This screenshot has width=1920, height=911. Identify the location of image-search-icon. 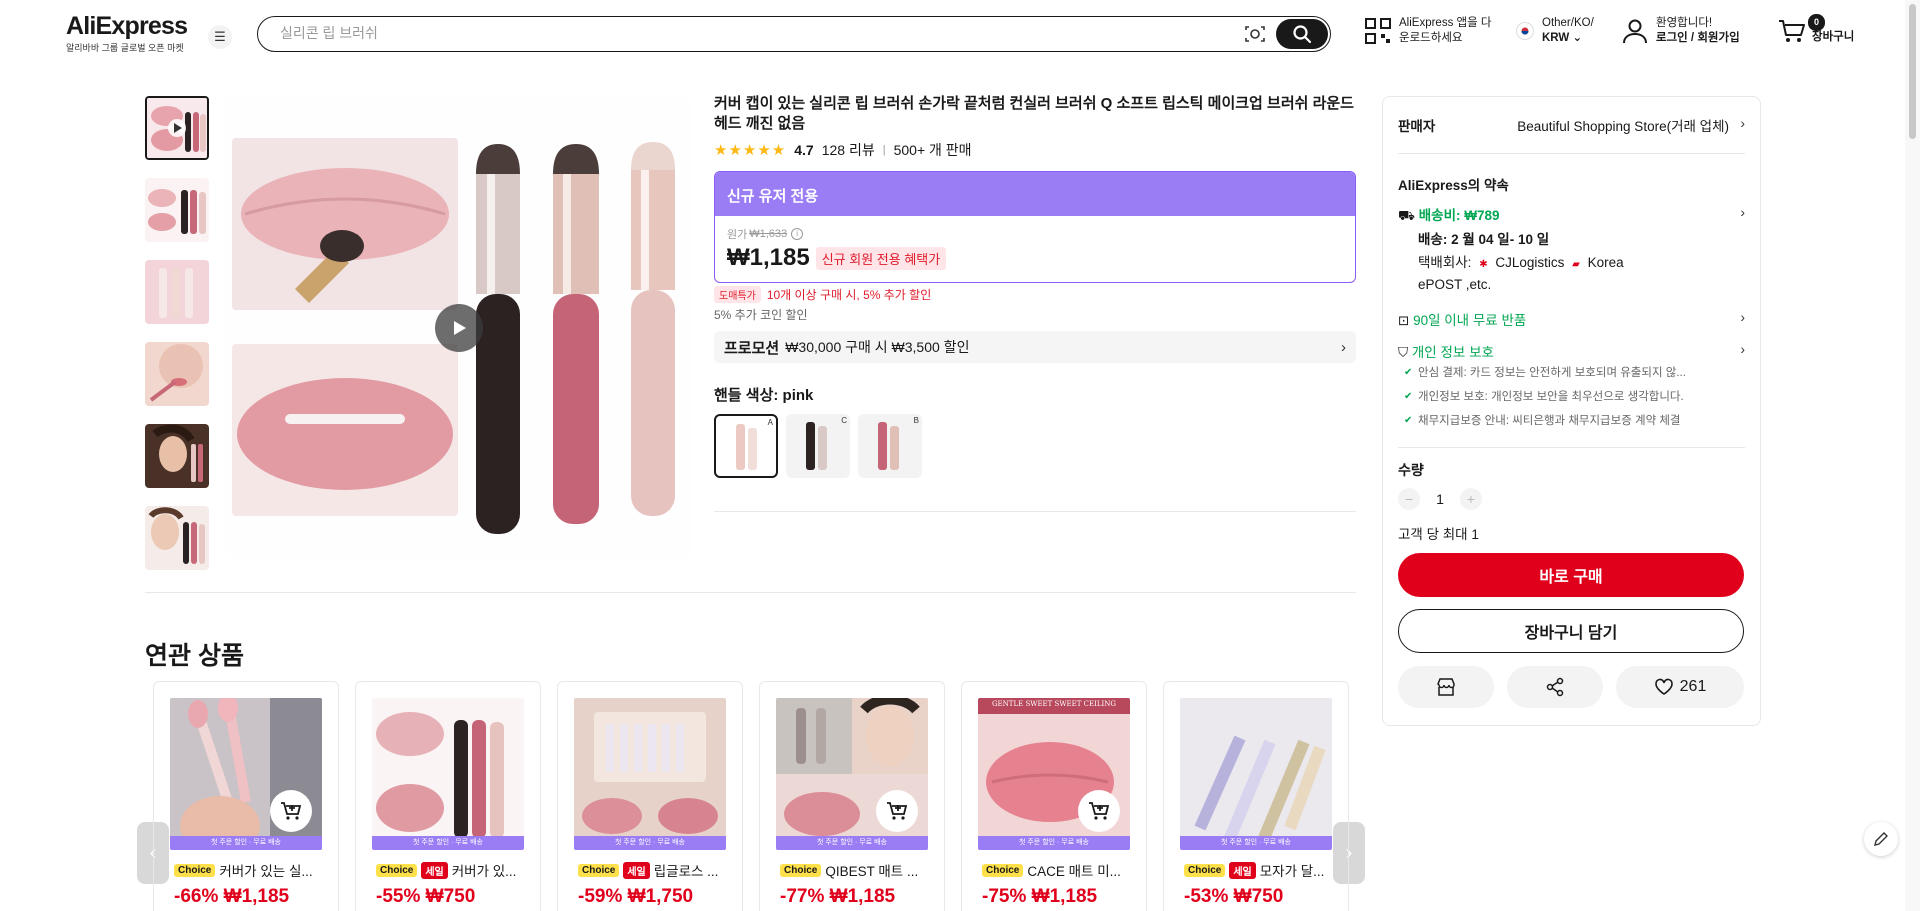
(1255, 34).